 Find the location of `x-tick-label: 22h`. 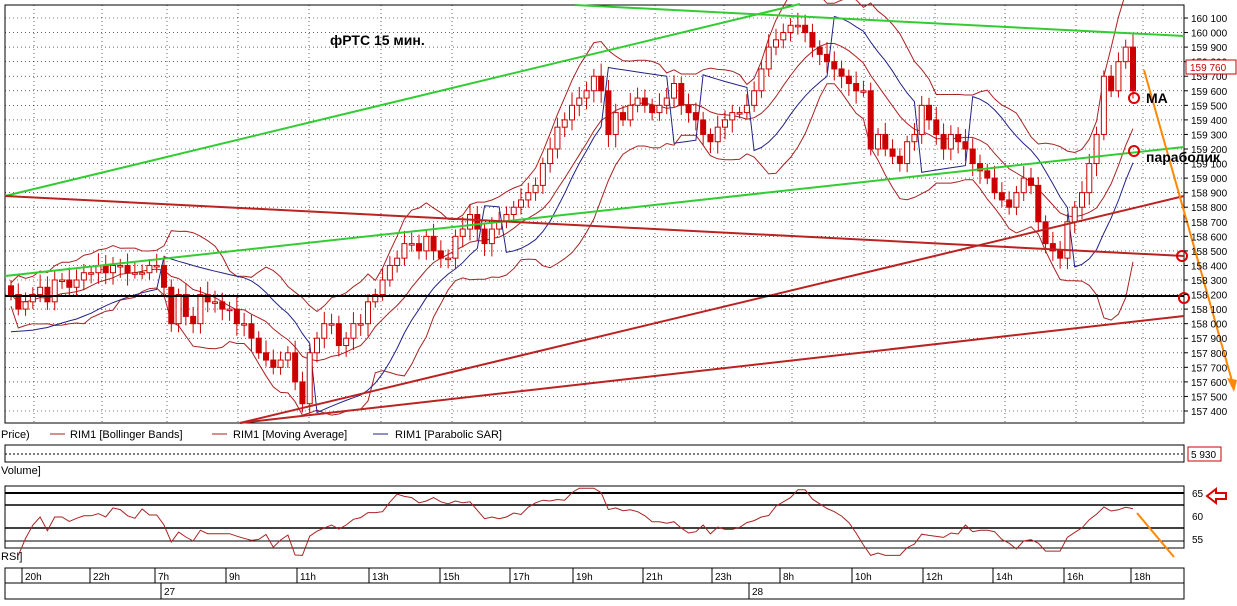

x-tick-label: 22h is located at coordinates (101, 577).